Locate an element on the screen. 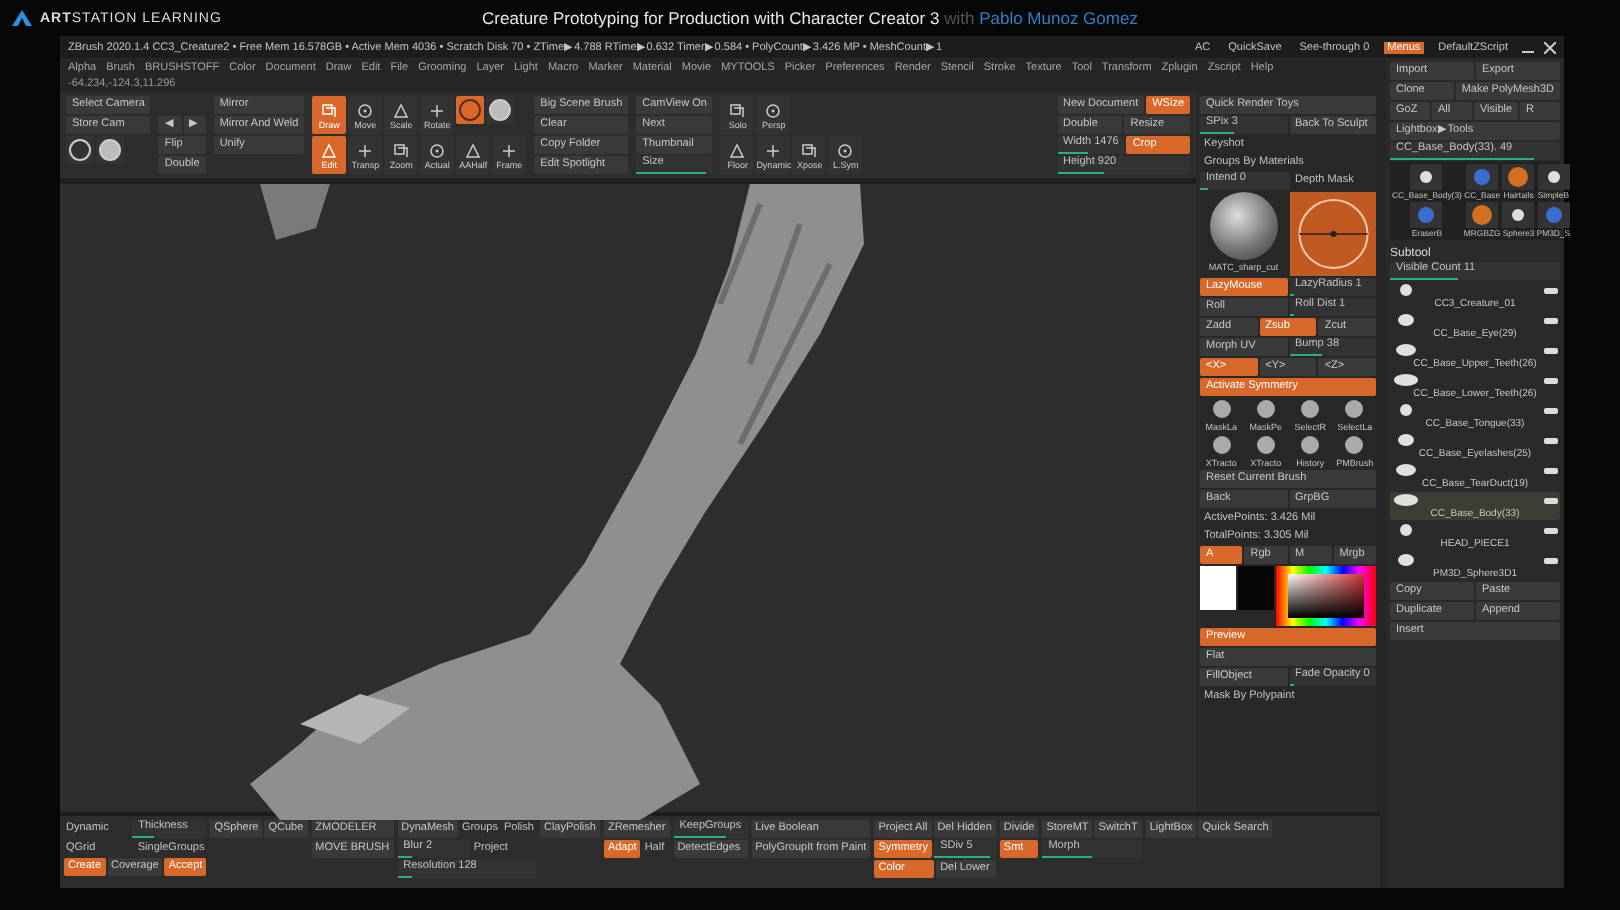 The height and width of the screenshot is (910, 1620). author-link: Pablo Munoz Gomez is located at coordinates (1058, 18).